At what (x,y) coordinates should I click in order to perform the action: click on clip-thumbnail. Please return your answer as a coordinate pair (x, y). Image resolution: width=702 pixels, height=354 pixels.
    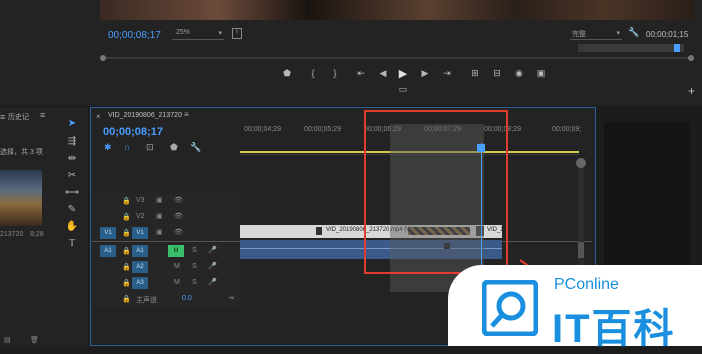
    Looking at the image, I should click on (21, 198).